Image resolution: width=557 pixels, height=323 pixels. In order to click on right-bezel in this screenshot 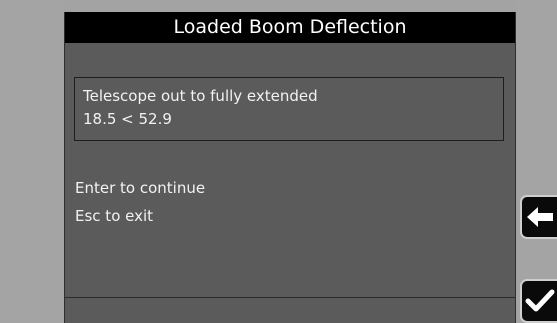, I will do `click(536, 161)`.